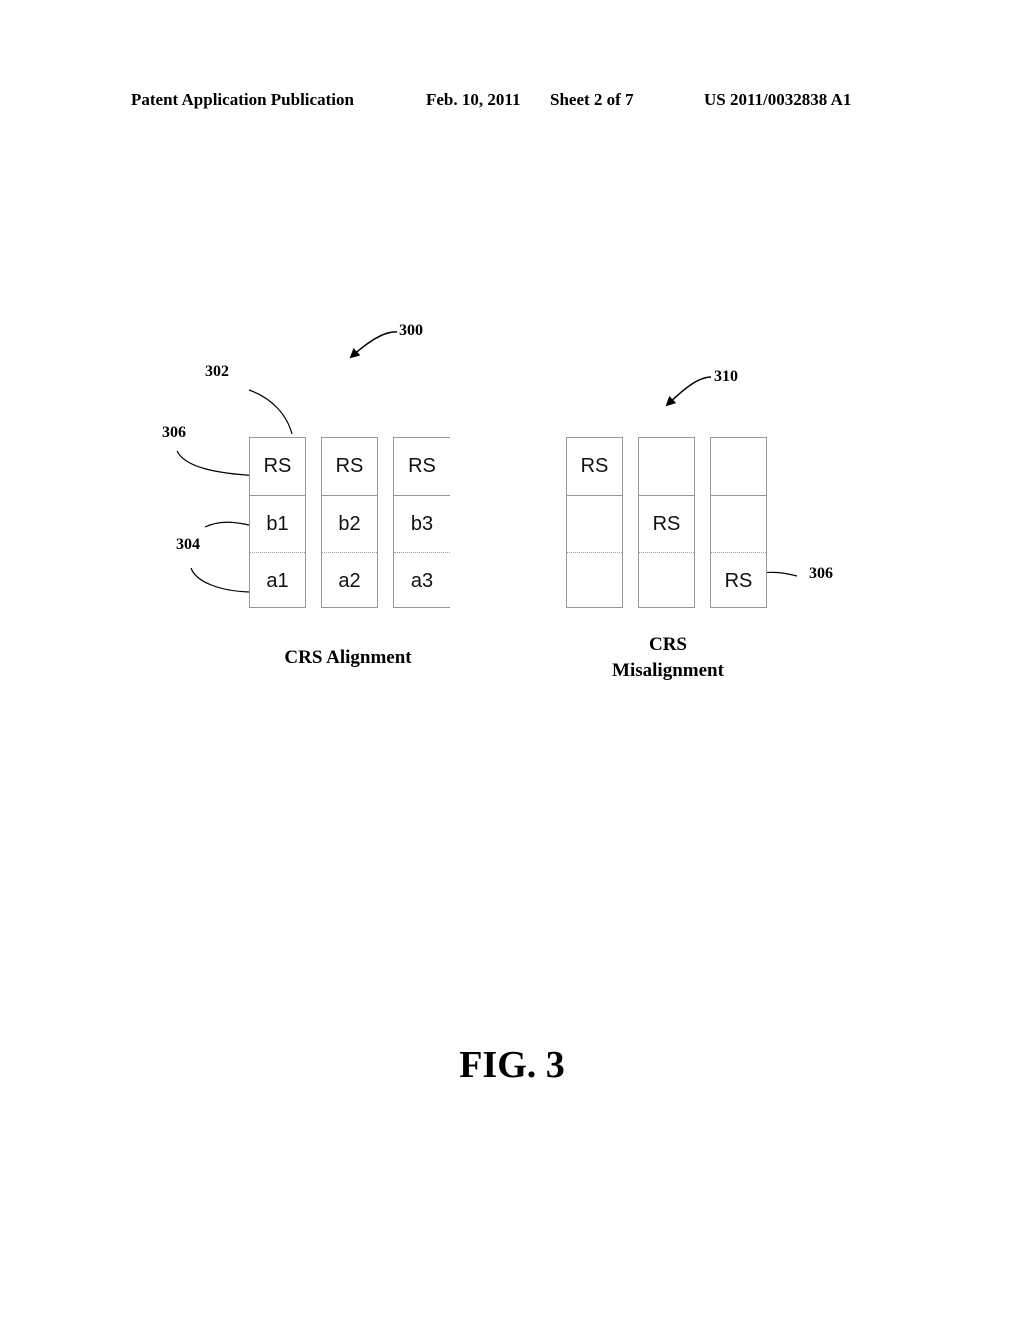 The height and width of the screenshot is (1320, 1024). I want to click on leader-lines, so click(487, 462).